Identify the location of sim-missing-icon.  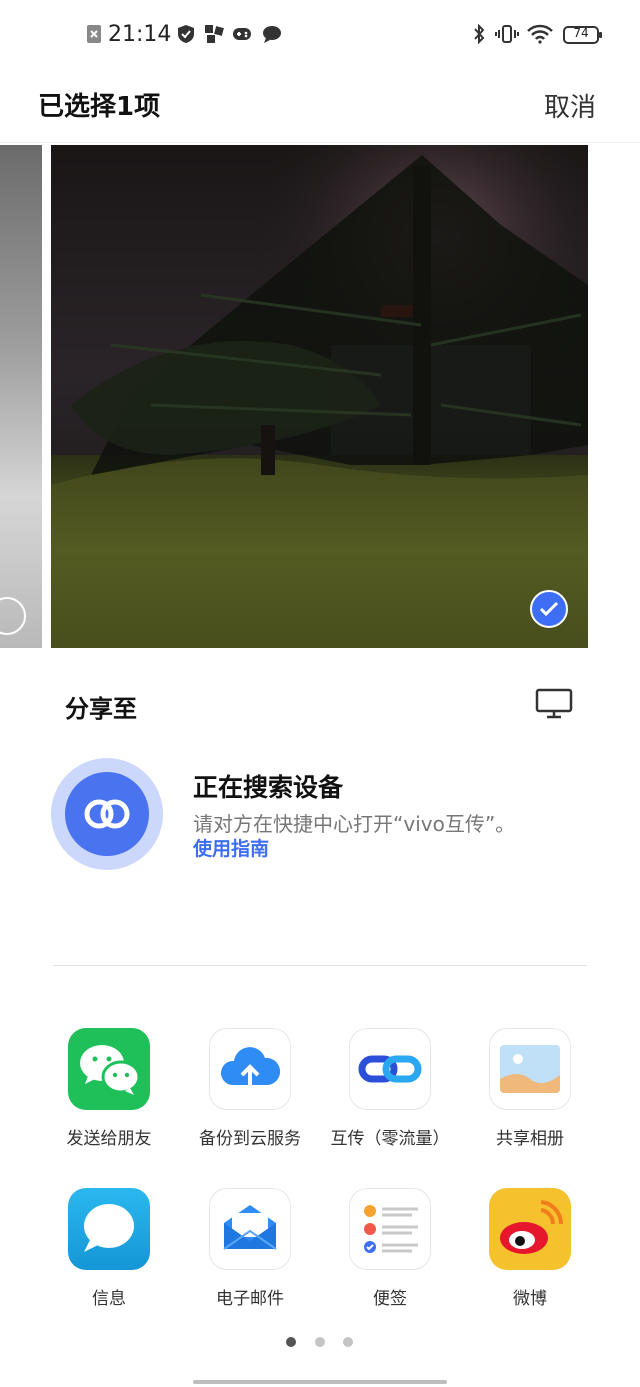
(94, 34).